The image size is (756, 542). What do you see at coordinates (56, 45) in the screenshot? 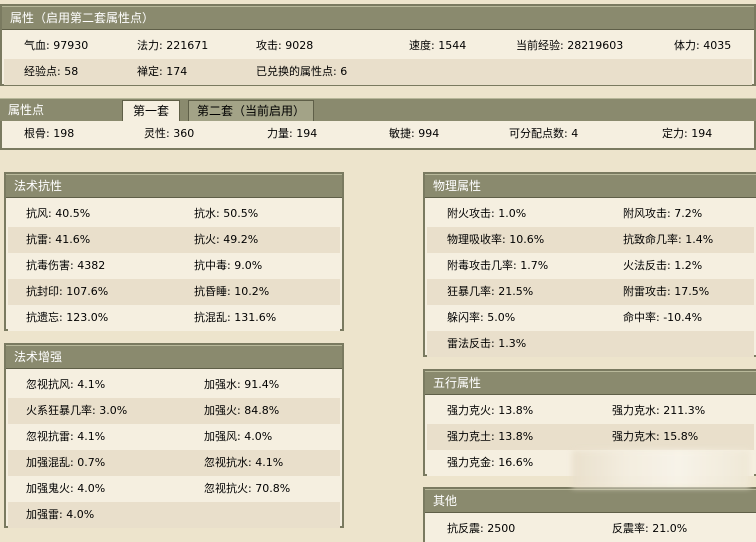
I see `stat-hp: 气血: 97930` at bounding box center [56, 45].